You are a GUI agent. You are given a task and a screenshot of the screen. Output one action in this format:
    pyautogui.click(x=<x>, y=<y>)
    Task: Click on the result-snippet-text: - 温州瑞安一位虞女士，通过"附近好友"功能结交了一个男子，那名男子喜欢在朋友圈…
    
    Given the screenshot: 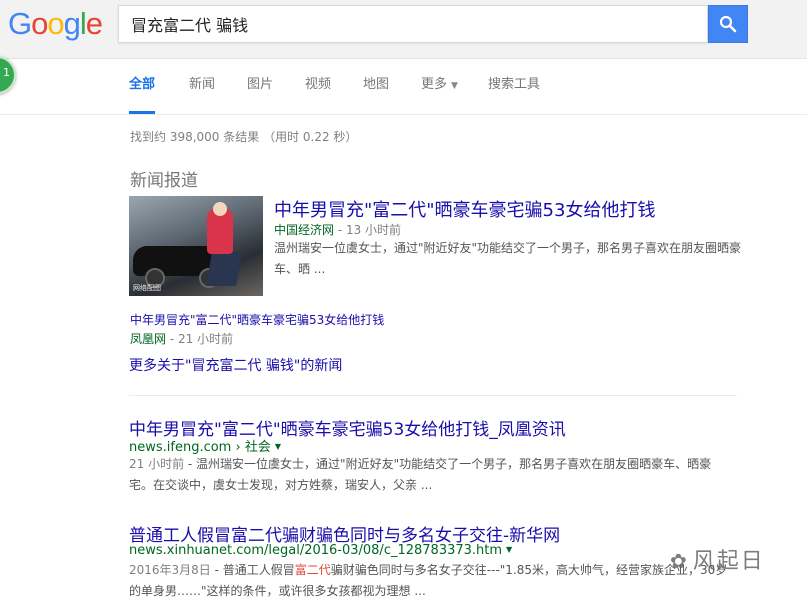 What is the action you would take?
    pyautogui.click(x=420, y=474)
    